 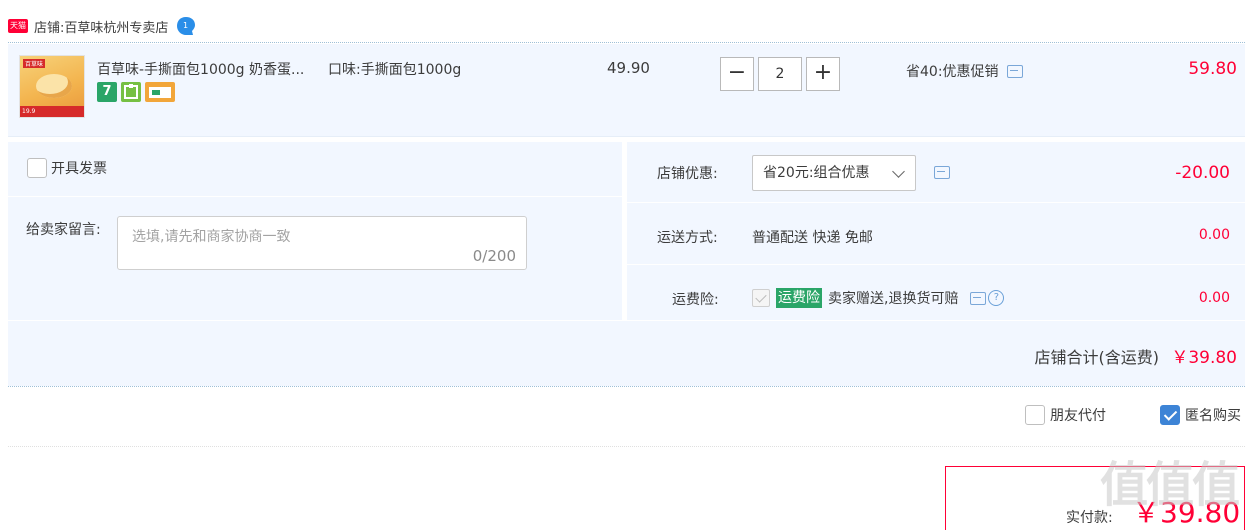 What do you see at coordinates (1170, 485) in the screenshot?
I see `watermark: 值值值` at bounding box center [1170, 485].